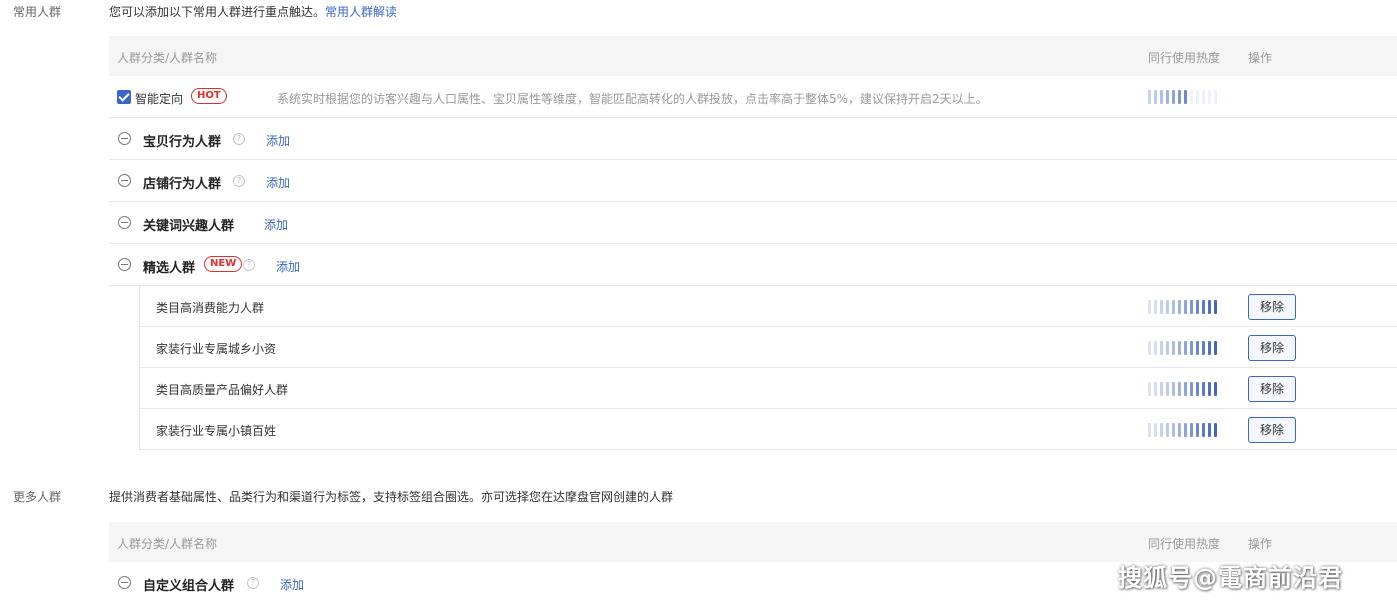  What do you see at coordinates (169, 266) in the screenshot?
I see `group-title: 精选人群` at bounding box center [169, 266].